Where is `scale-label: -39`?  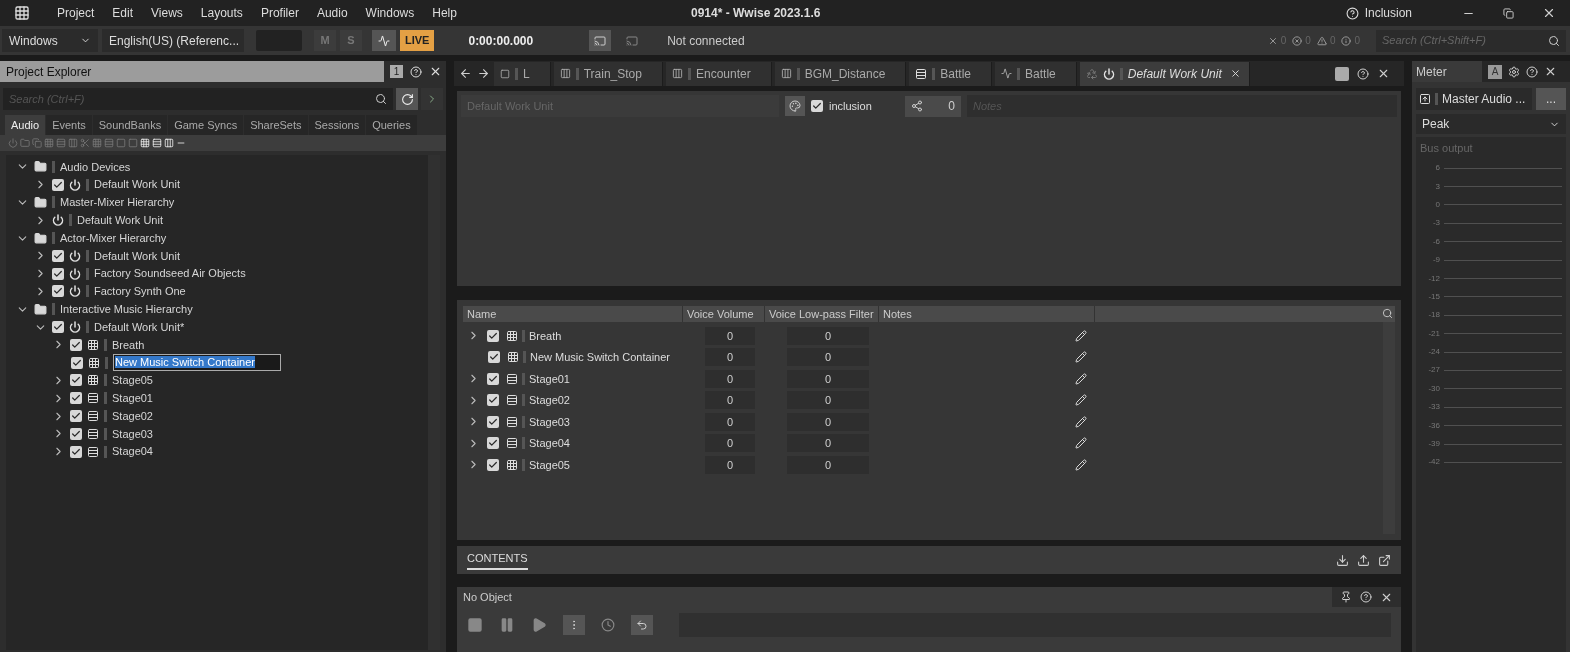
scale-label: -39 is located at coordinates (1433, 444).